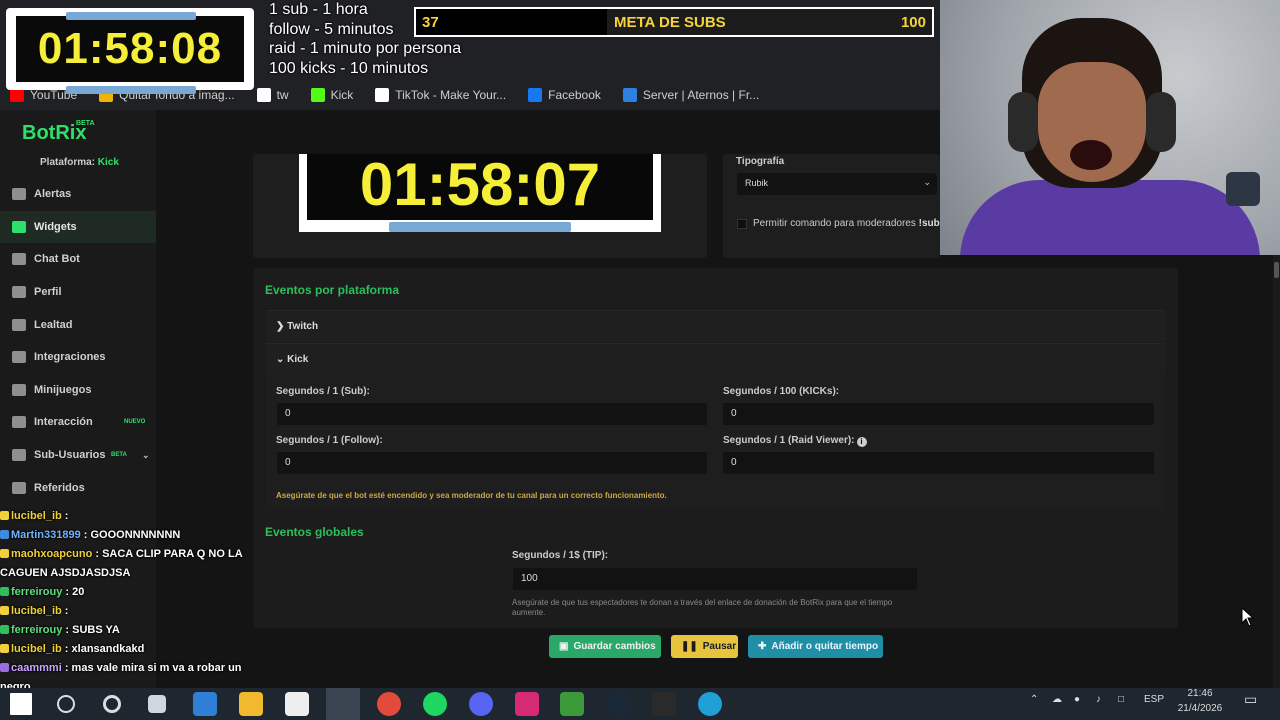 This screenshot has height=720, width=1280. What do you see at coordinates (1077, 699) in the screenshot?
I see `microphone-icon: ●` at bounding box center [1077, 699].